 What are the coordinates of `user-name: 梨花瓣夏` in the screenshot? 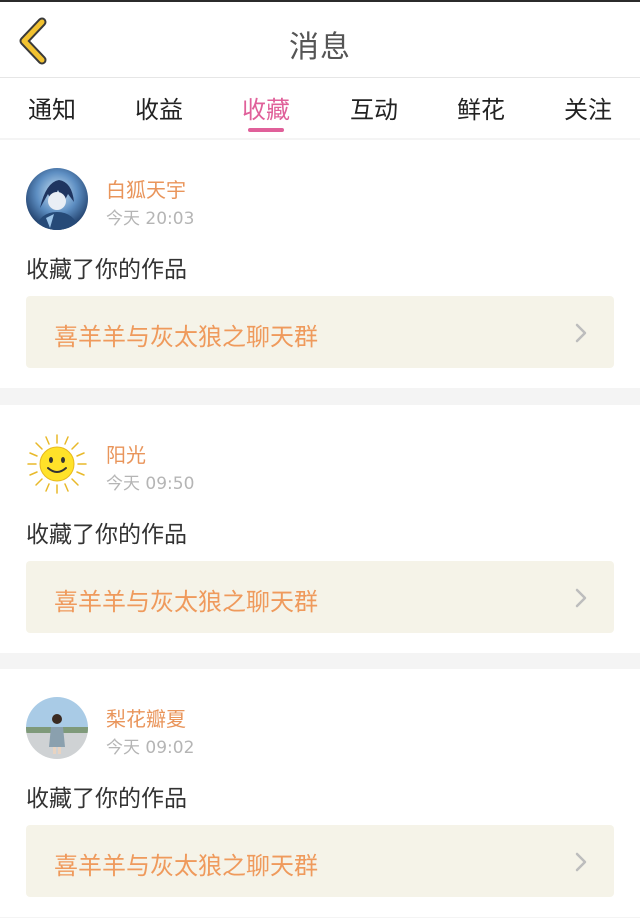 It's located at (146, 717).